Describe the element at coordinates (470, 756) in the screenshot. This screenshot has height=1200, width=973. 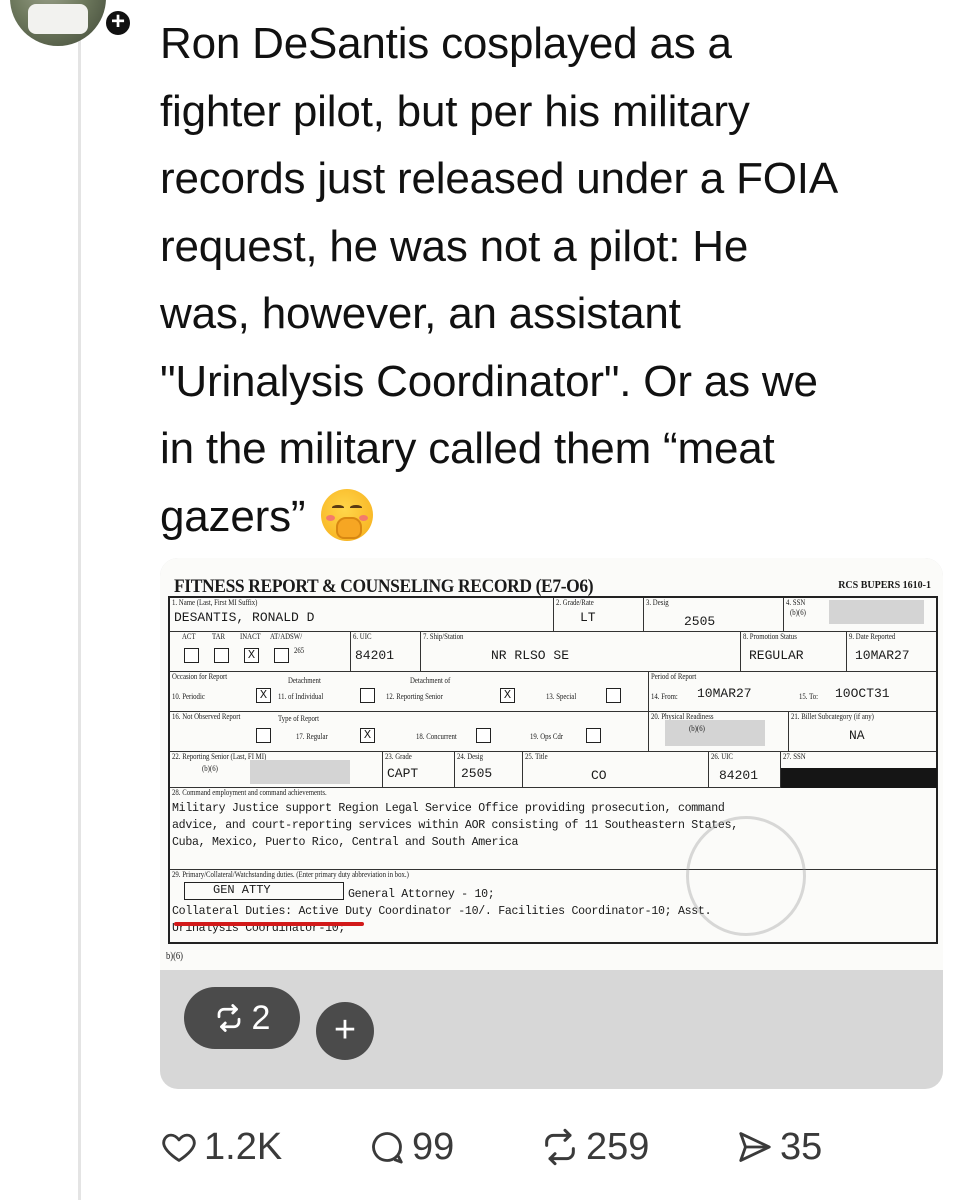
I see `form-label: 24. Desig` at that location.